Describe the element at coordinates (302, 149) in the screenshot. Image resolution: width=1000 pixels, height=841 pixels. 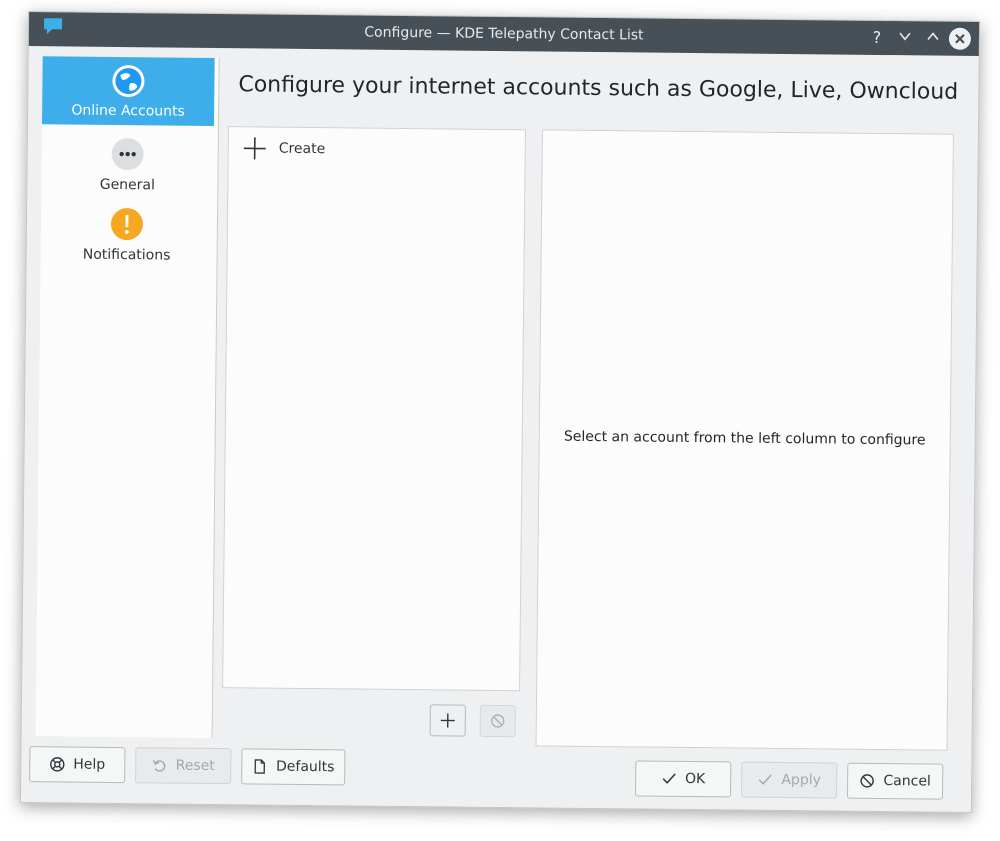
I see `create-label: Create` at that location.